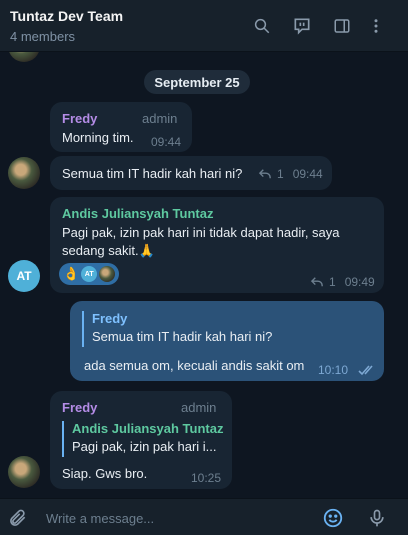  What do you see at coordinates (204, 26) in the screenshot?
I see `chat-header: Tuntaz Dev Team 4 members` at bounding box center [204, 26].